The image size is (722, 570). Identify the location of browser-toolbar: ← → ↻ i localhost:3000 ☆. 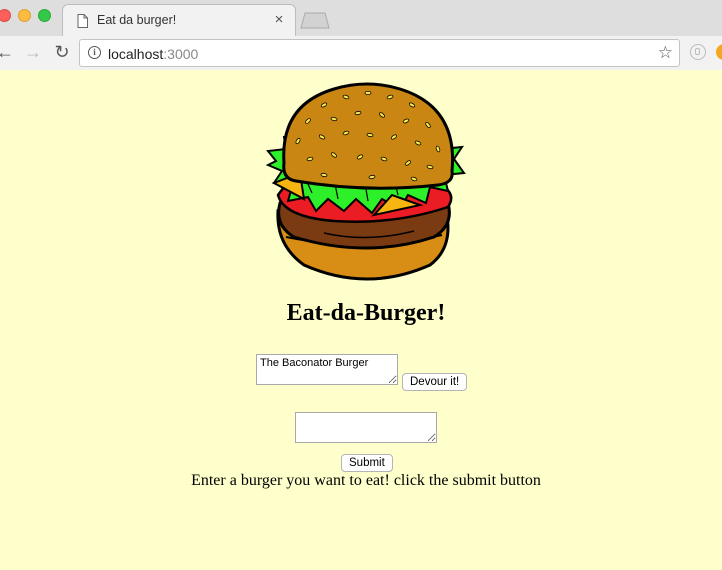
(361, 53).